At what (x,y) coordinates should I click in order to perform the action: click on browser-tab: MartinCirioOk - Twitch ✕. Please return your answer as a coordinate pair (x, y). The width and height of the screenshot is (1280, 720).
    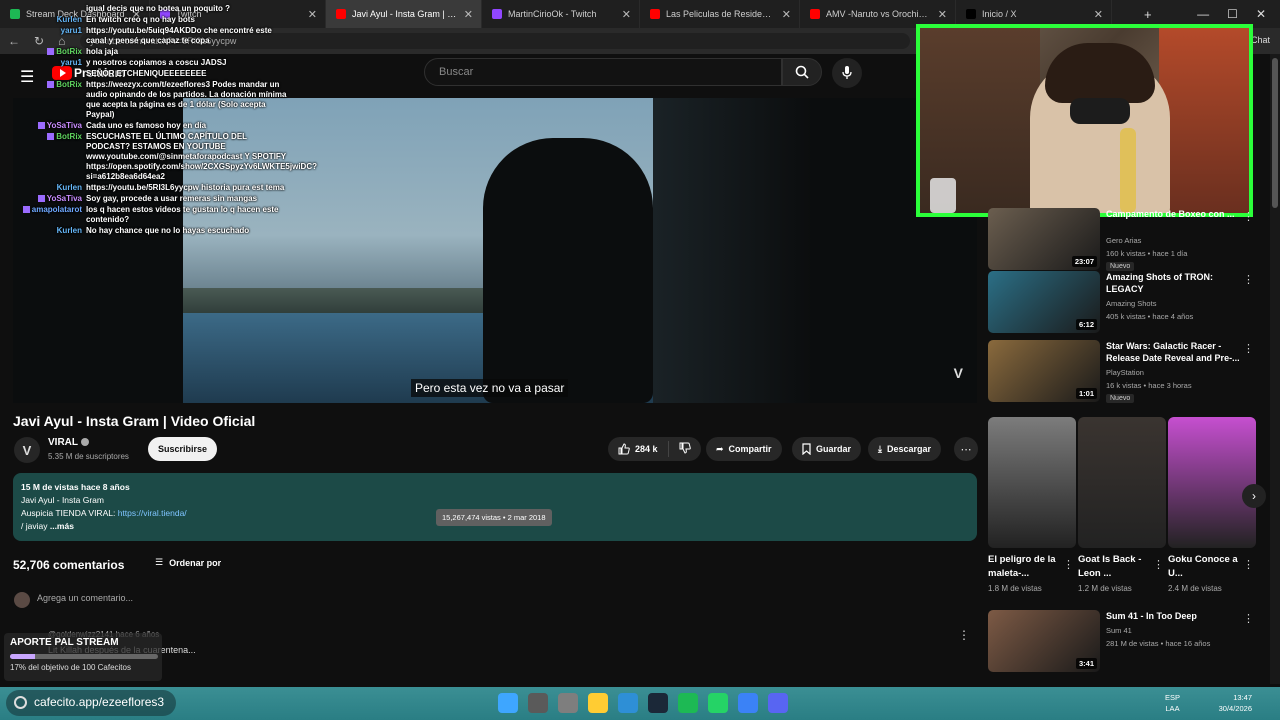
    Looking at the image, I should click on (561, 14).